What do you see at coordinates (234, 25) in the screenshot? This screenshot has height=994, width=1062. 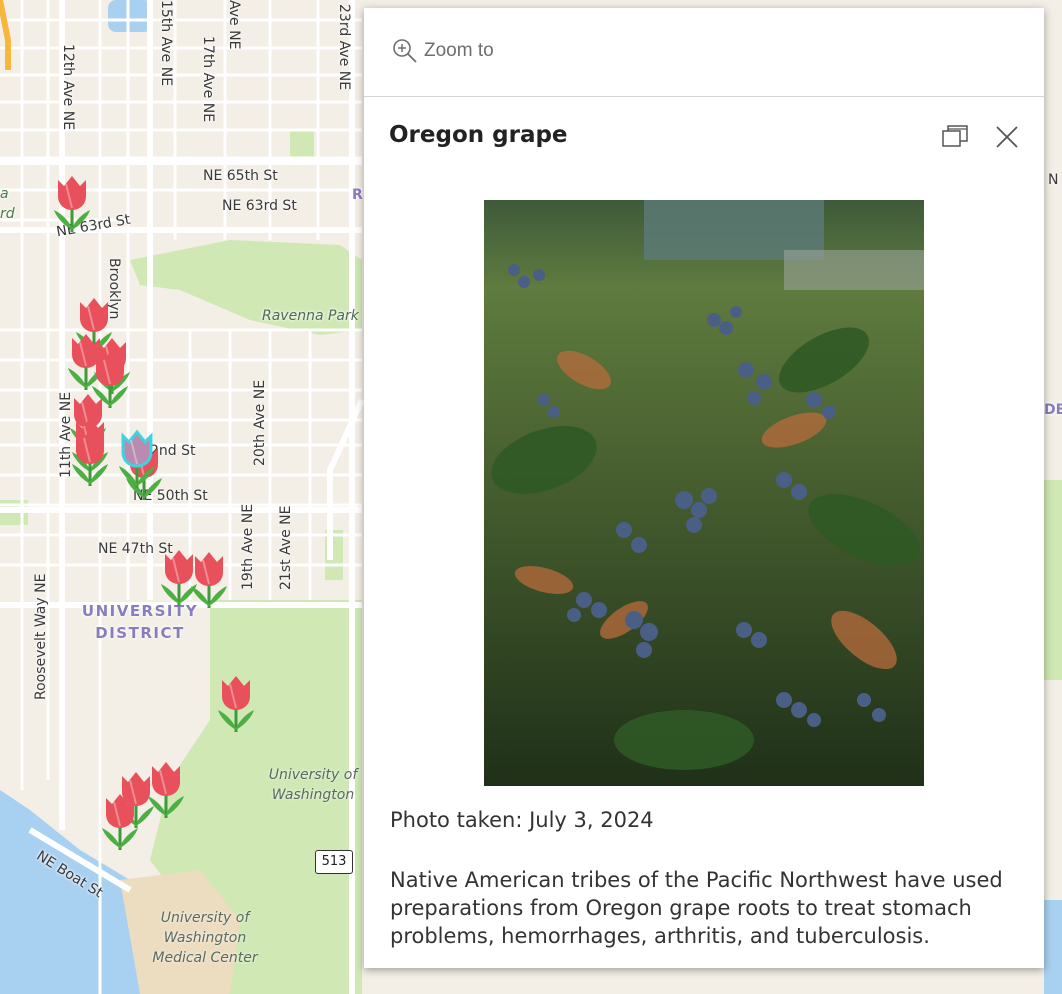 I see `street-label: Ave NE` at bounding box center [234, 25].